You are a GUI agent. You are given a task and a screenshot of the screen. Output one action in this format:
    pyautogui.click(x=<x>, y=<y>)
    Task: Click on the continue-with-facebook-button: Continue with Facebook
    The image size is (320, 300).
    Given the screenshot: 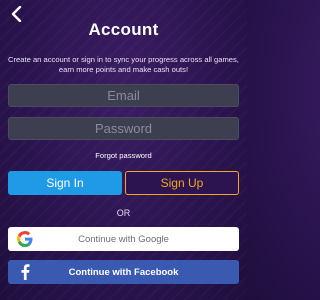 What is the action you would take?
    pyautogui.click(x=123, y=272)
    